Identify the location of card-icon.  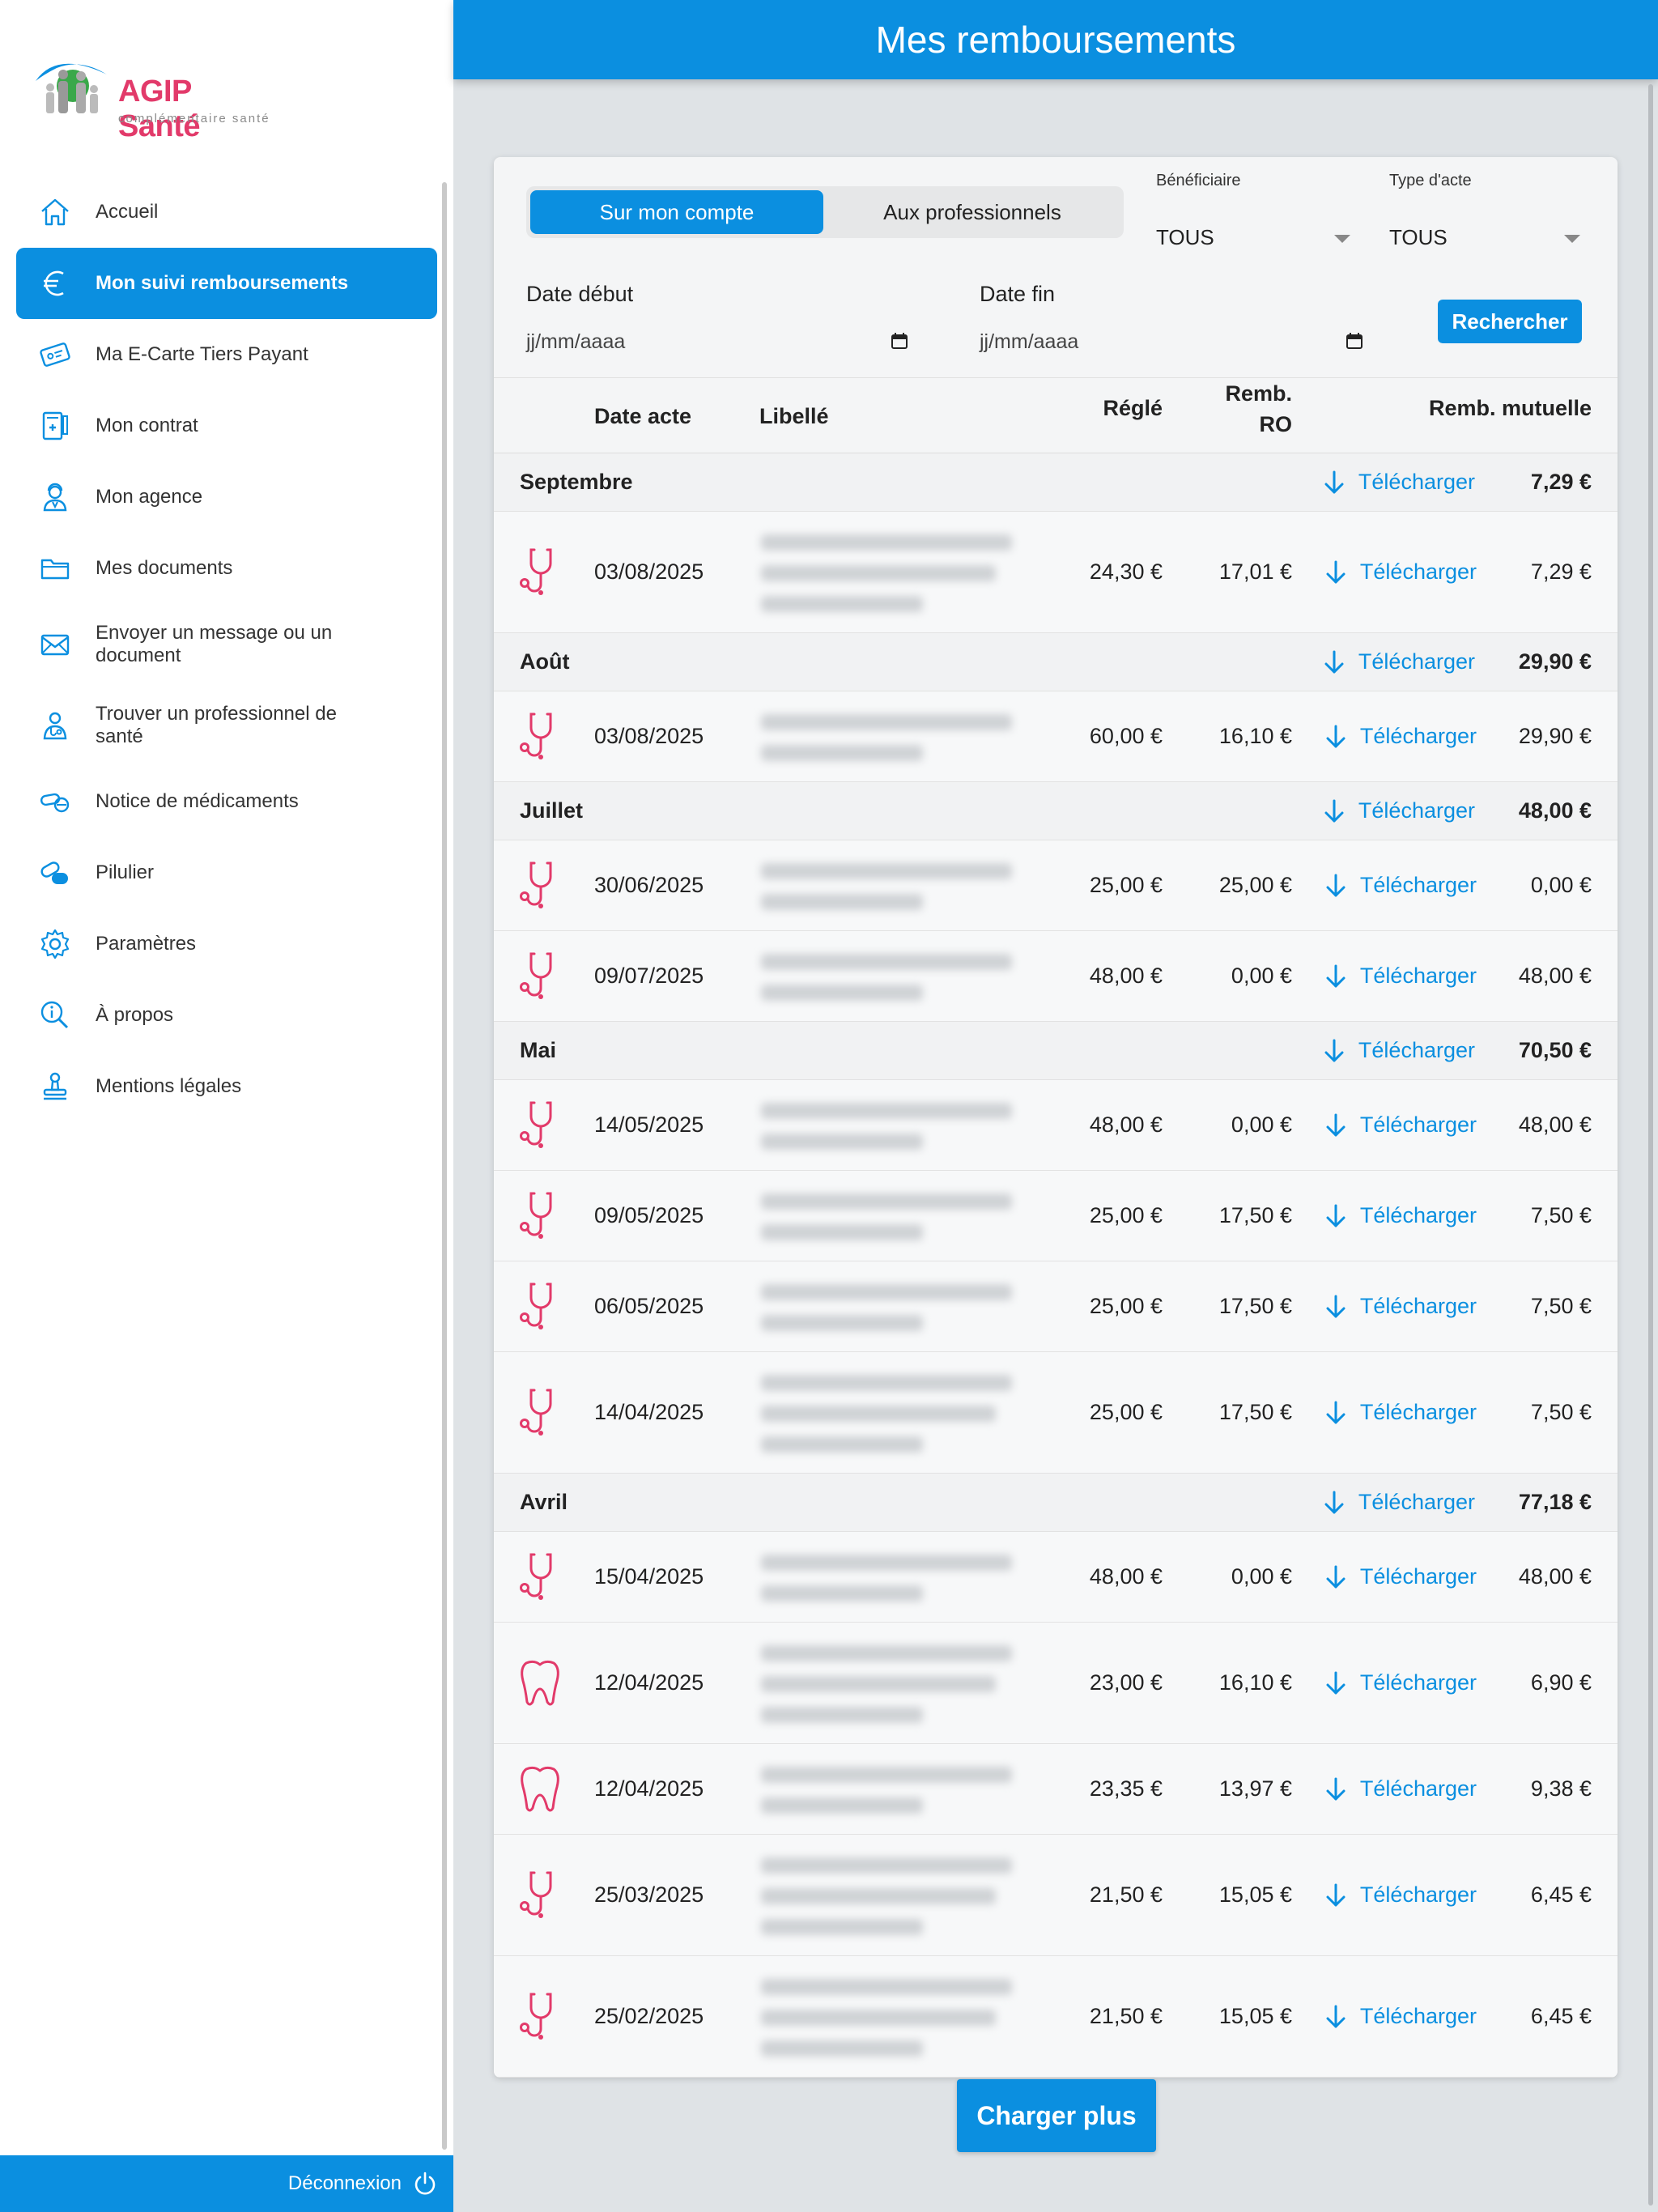
(55, 355).